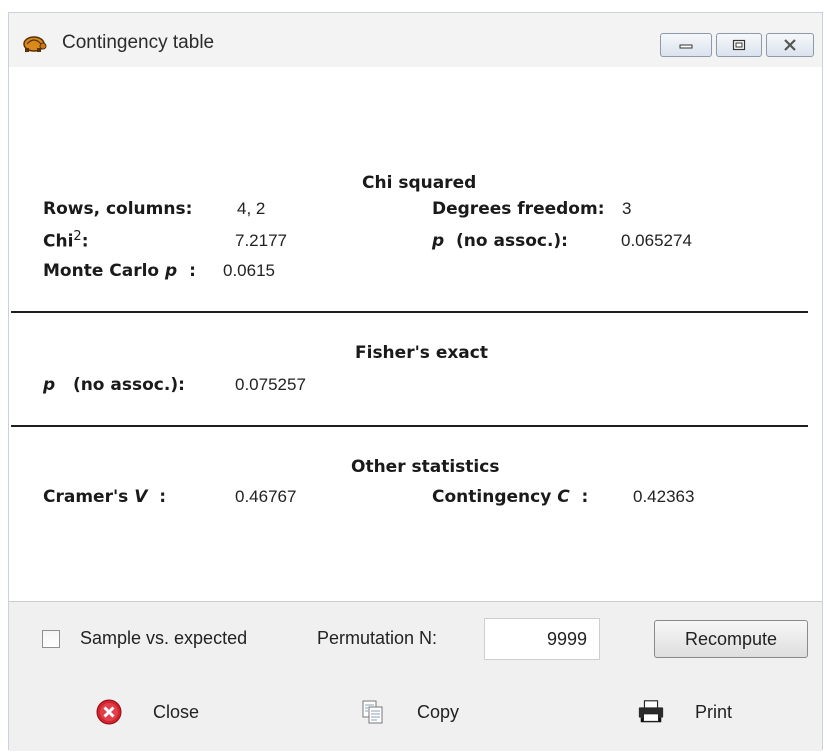  I want to click on action-bar: Close Copy Print, so click(415, 712).